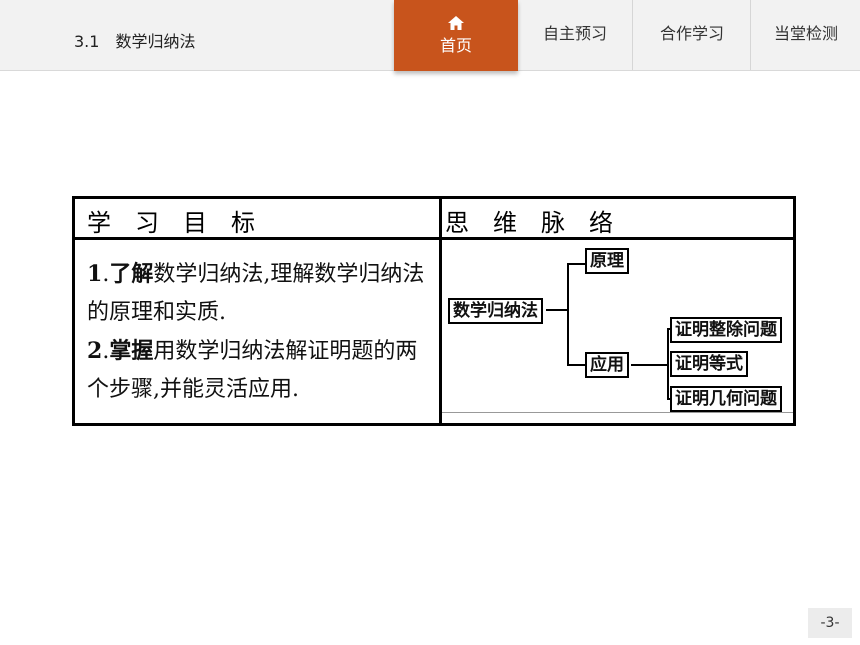  I want to click on learning-objectives-header: 学 习 目 标, so click(171, 223).